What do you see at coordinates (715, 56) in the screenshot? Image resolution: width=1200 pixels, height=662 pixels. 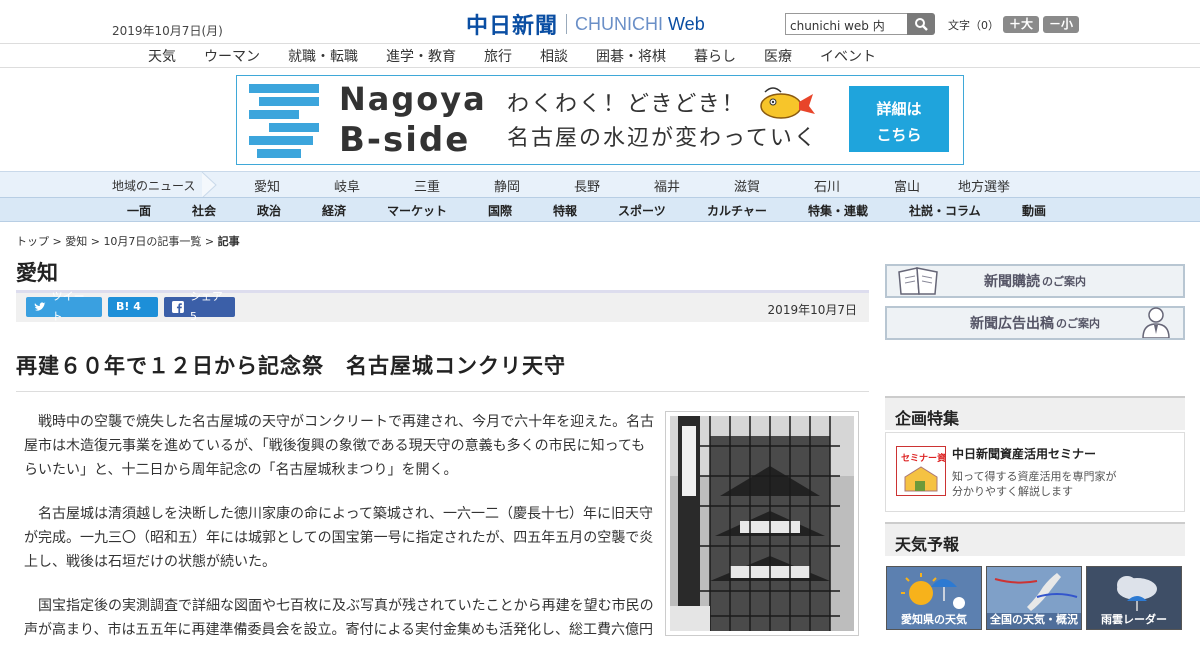 I see `catnav-item: 暮らし` at bounding box center [715, 56].